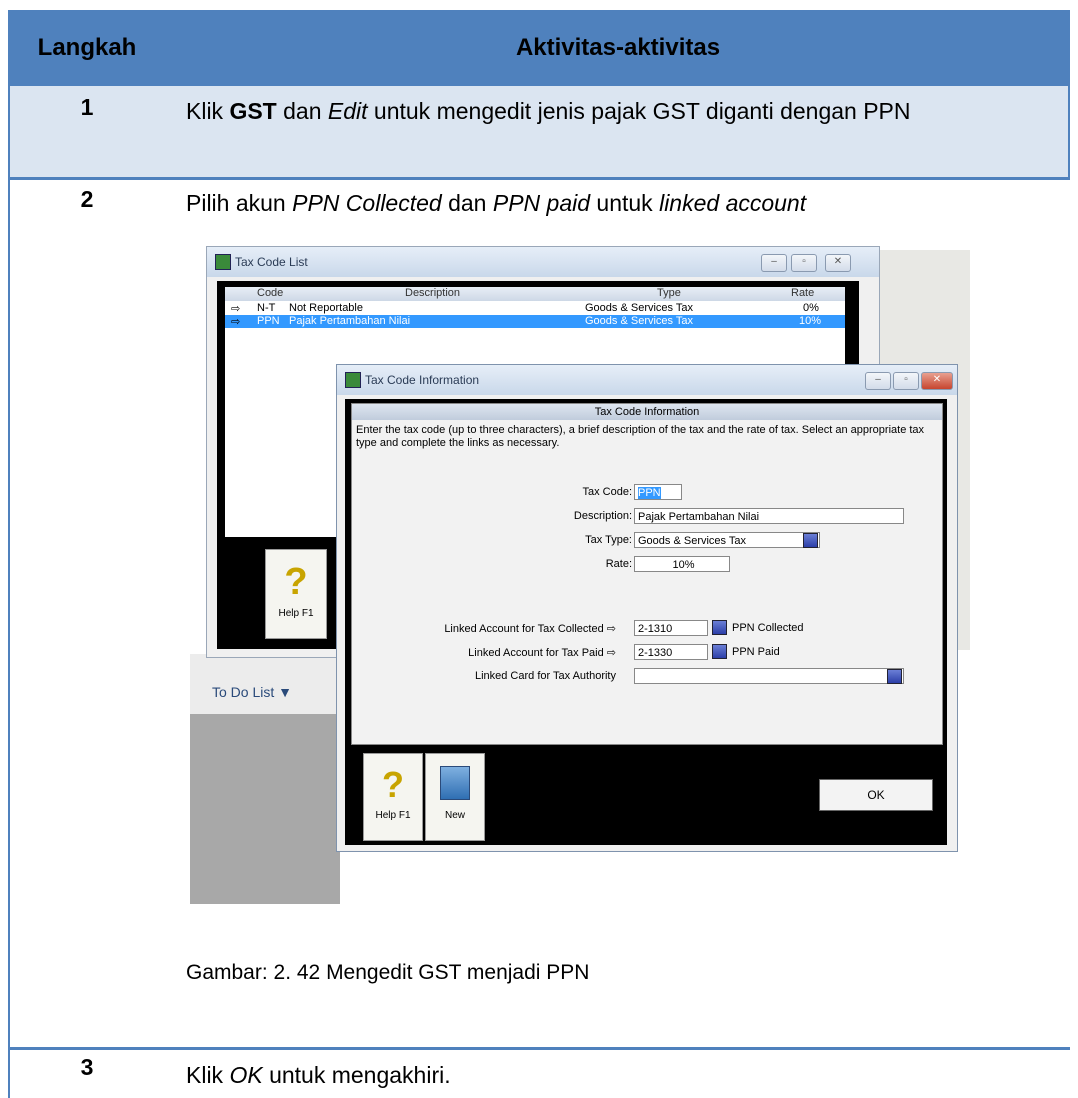 The width and height of the screenshot is (1078, 1098). I want to click on todo-list-button: To Do List ▼, so click(252, 692).